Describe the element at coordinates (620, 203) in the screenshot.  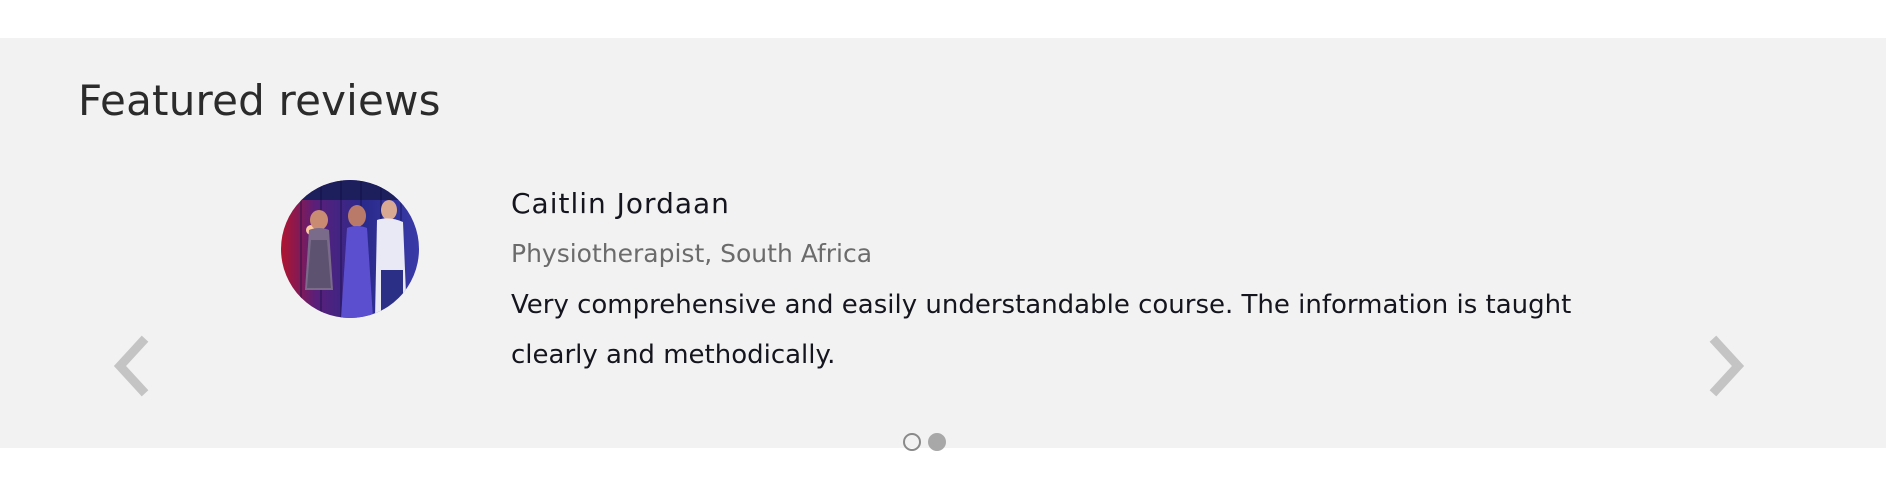
I see `reviewer-name: Caitlin Jordaan` at that location.